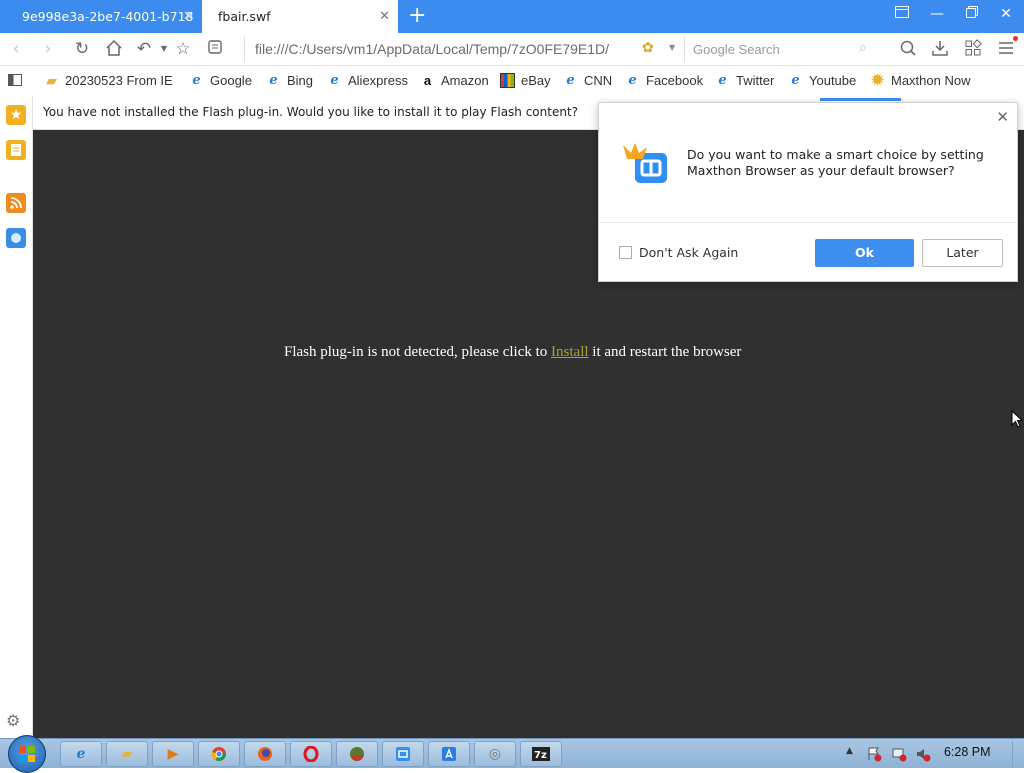 This screenshot has height=773, width=1024. What do you see at coordinates (931, 80) in the screenshot?
I see `bookmark-label: Maxthon Now` at bounding box center [931, 80].